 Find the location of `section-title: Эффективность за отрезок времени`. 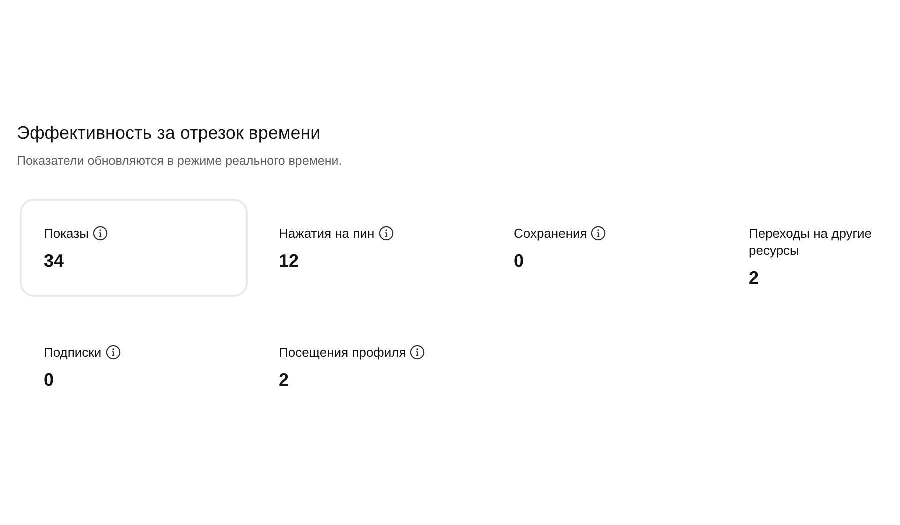

section-title: Эффективность за отрезок времени is located at coordinates (169, 133).